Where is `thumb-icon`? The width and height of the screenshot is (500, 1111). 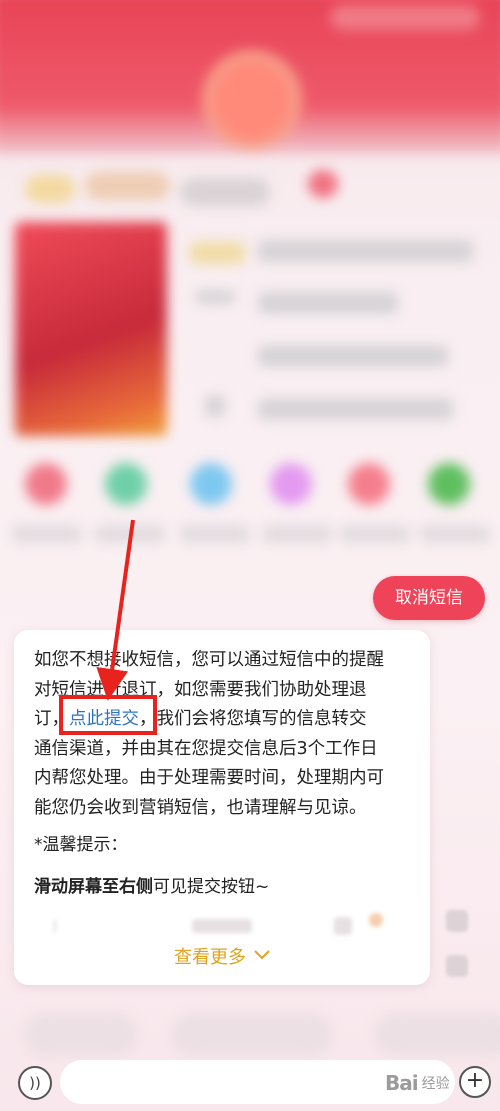 thumb-icon is located at coordinates (343, 926).